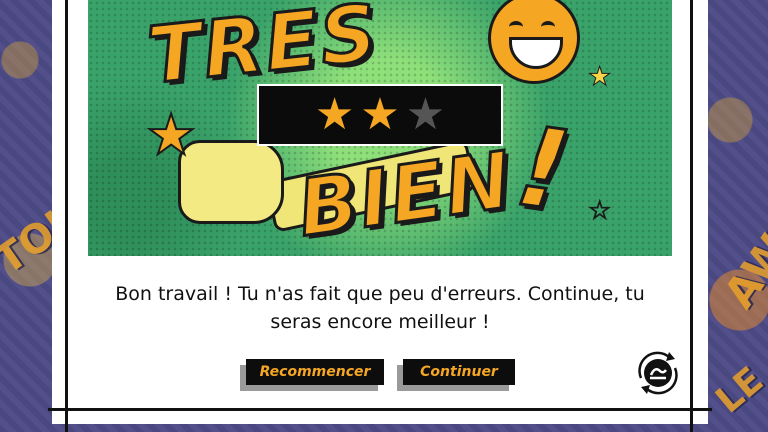 Image resolution: width=768 pixels, height=432 pixels. Describe the element at coordinates (599, 211) in the screenshot. I see `small-star-icon: ☆` at that location.